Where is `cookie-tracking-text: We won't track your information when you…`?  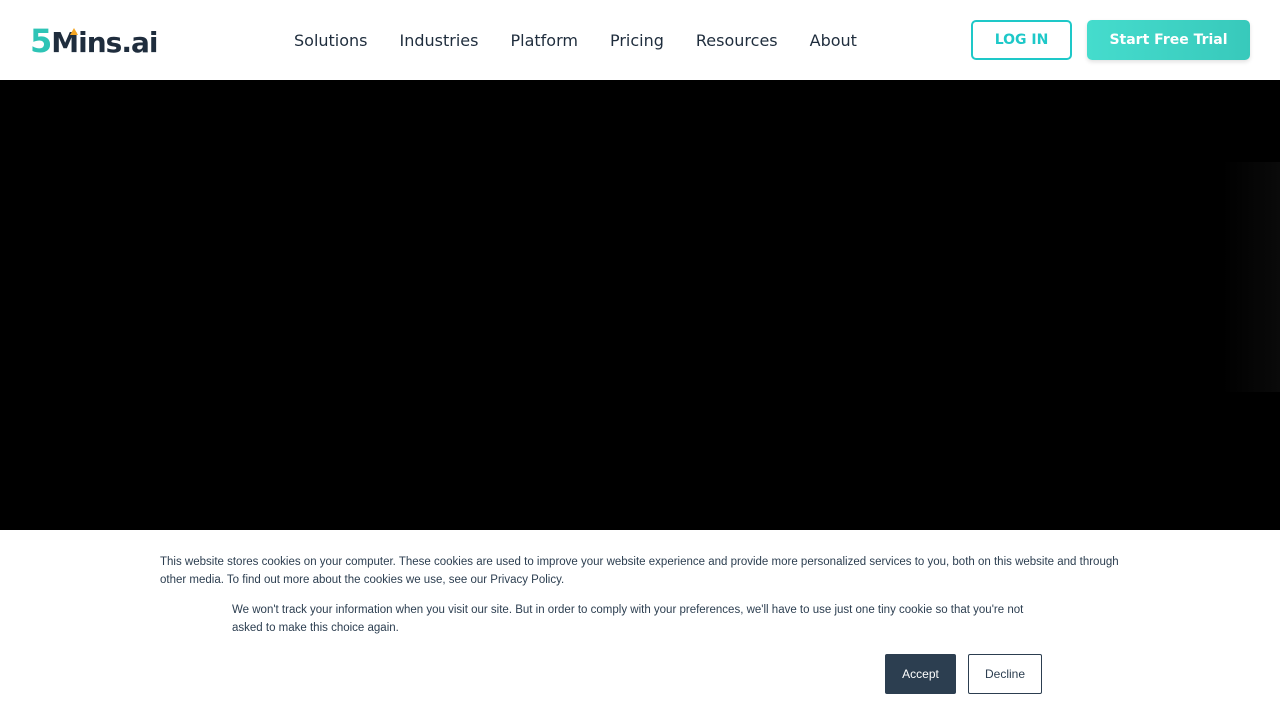 cookie-tracking-text: We won't track your information when you… is located at coordinates (628, 619).